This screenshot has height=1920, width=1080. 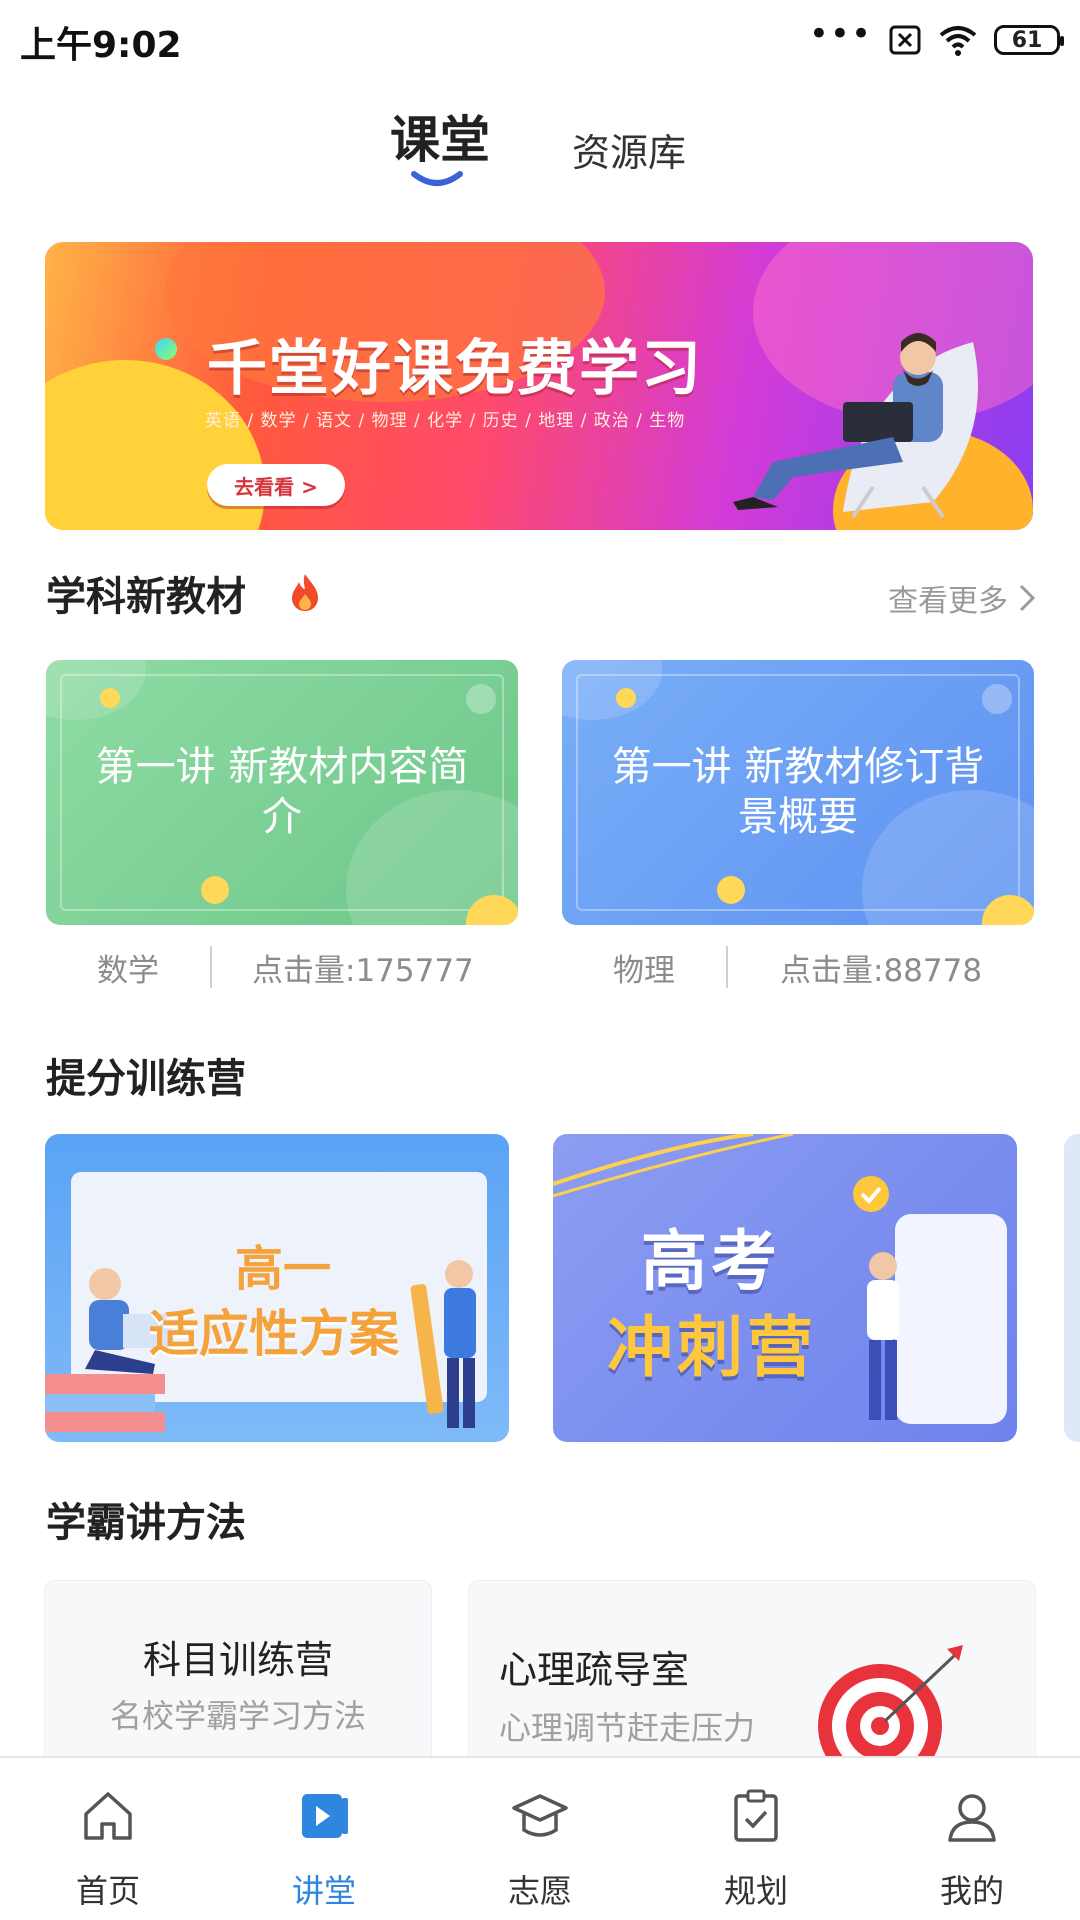 What do you see at coordinates (323, 1891) in the screenshot?
I see `nav-label: 讲堂` at bounding box center [323, 1891].